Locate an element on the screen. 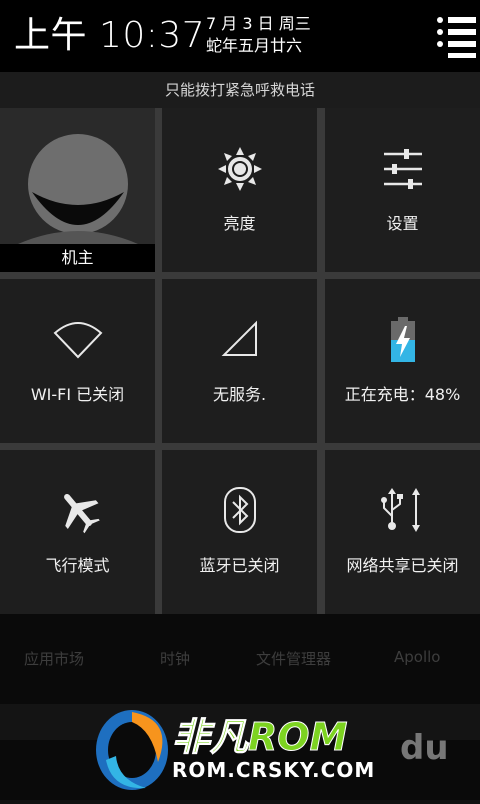  brightness-icon is located at coordinates (239, 169).